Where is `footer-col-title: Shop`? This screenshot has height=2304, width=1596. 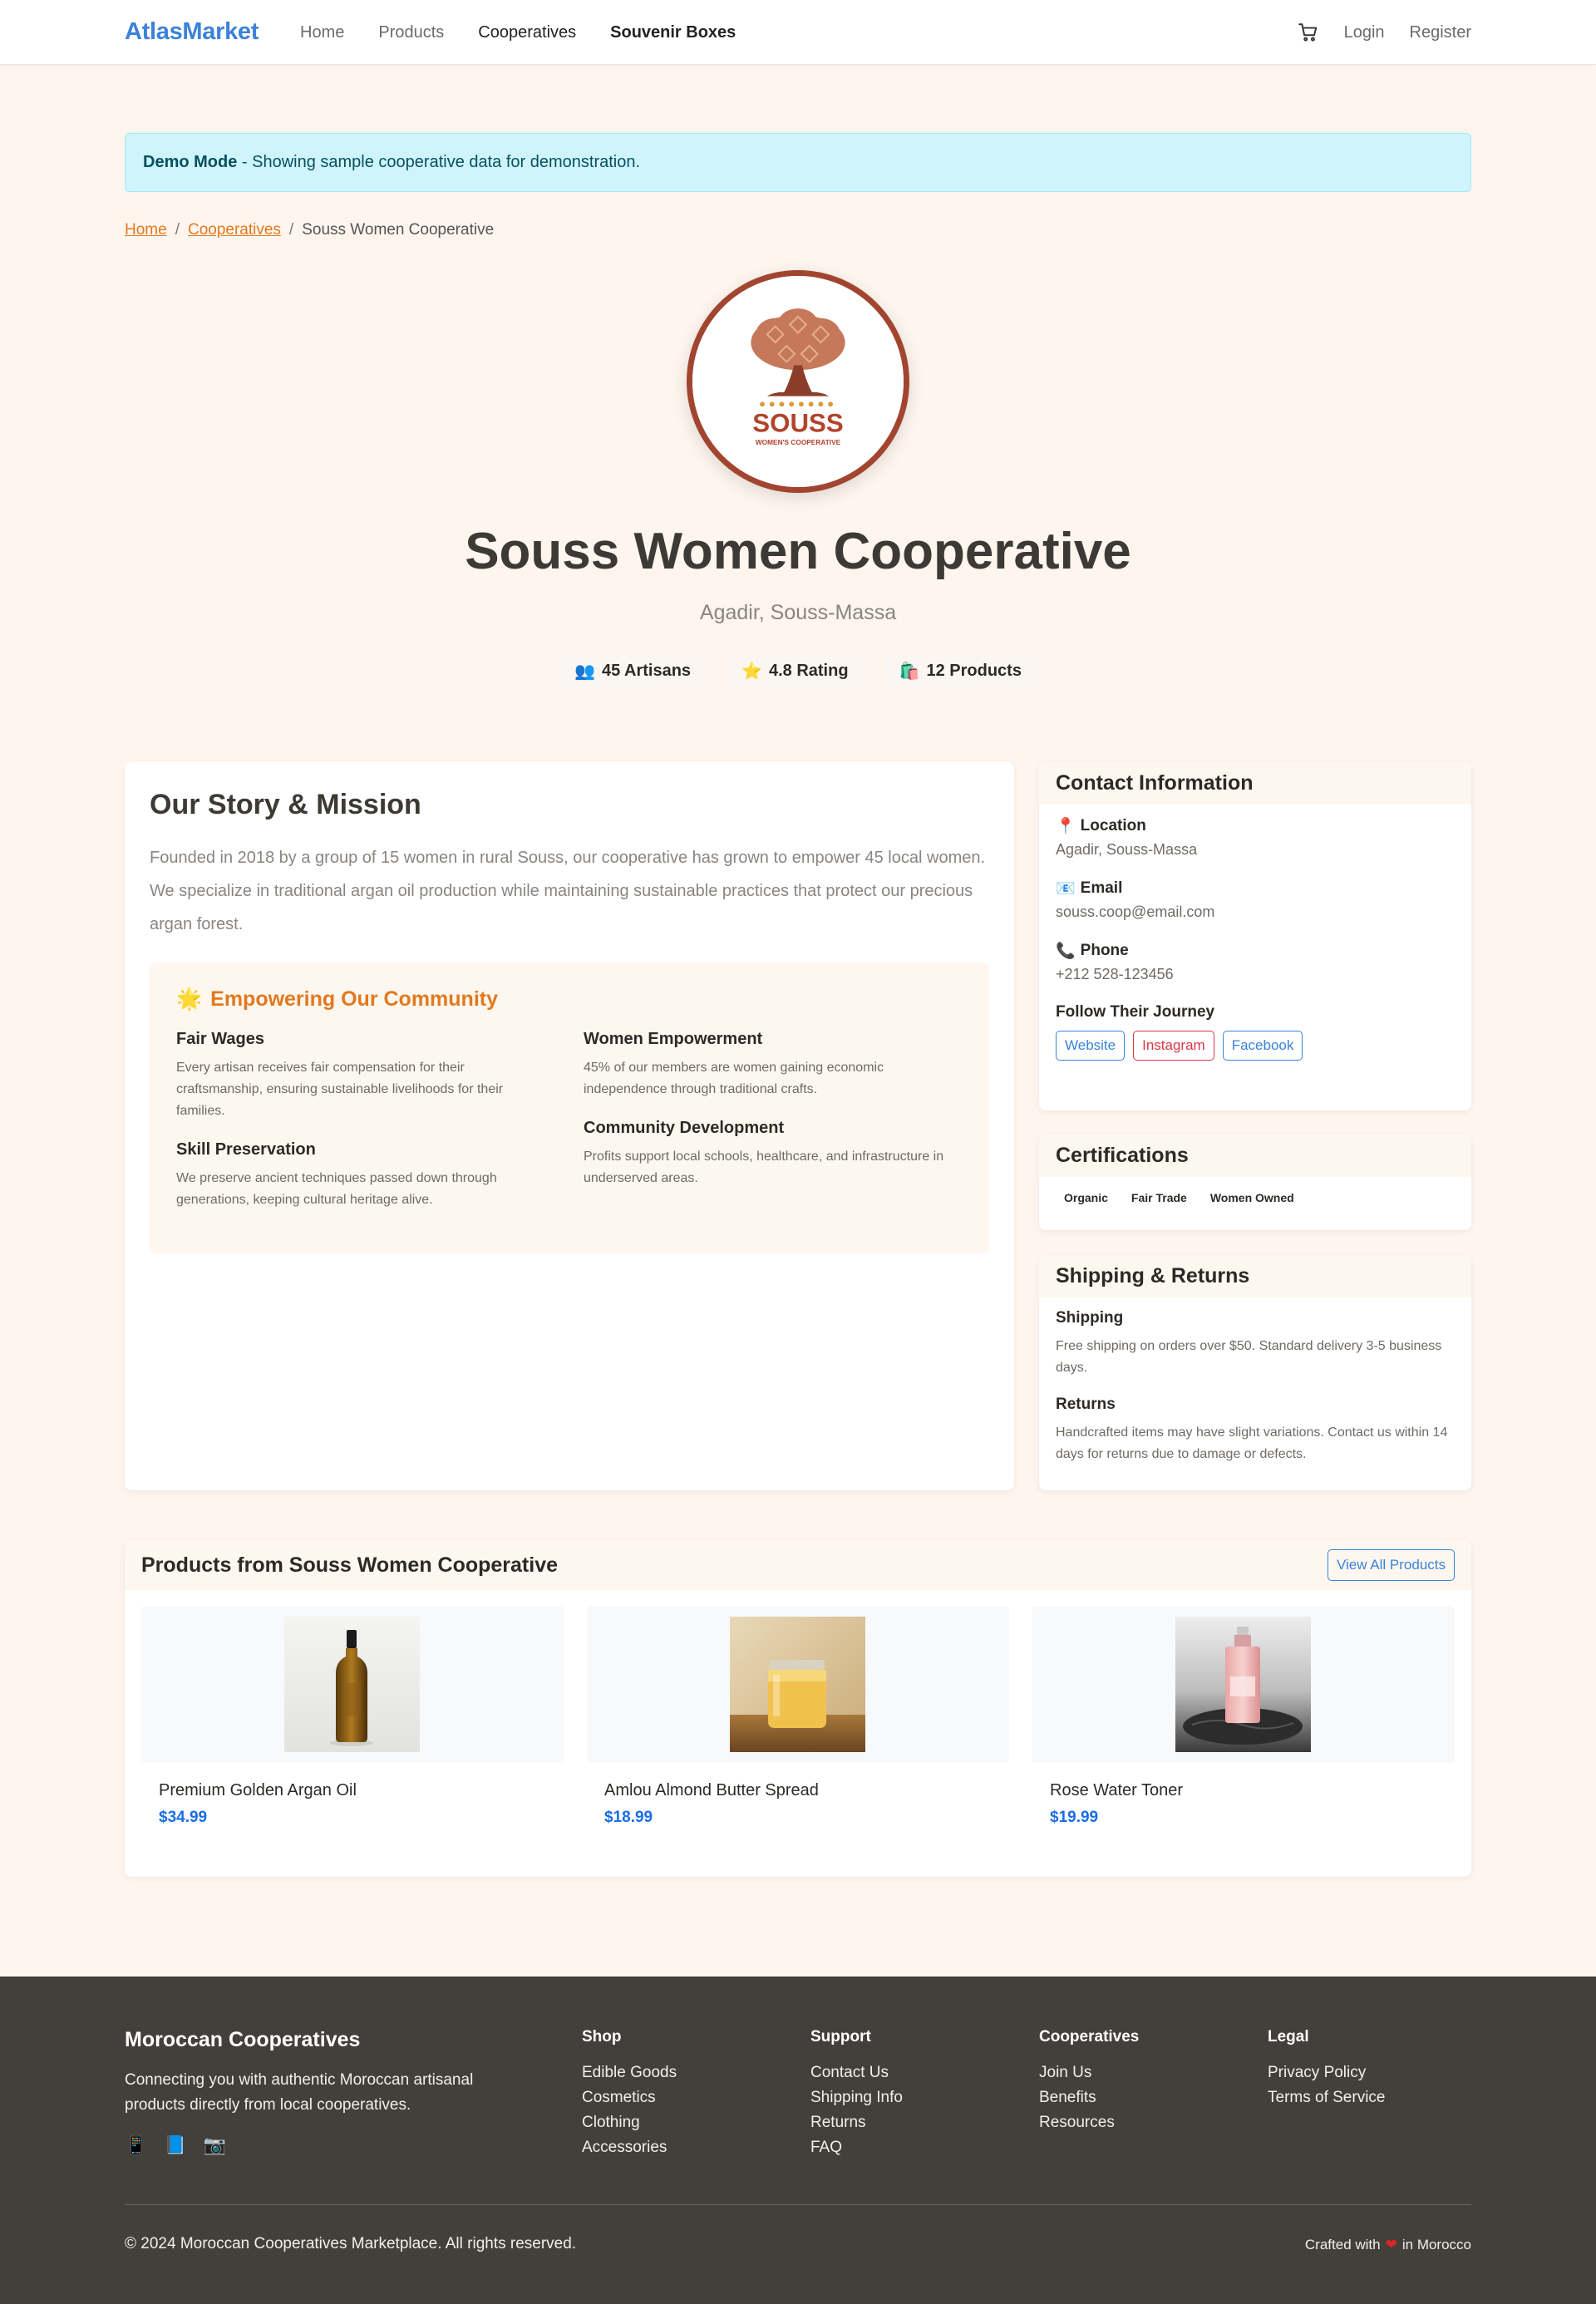 footer-col-title: Shop is located at coordinates (602, 2037).